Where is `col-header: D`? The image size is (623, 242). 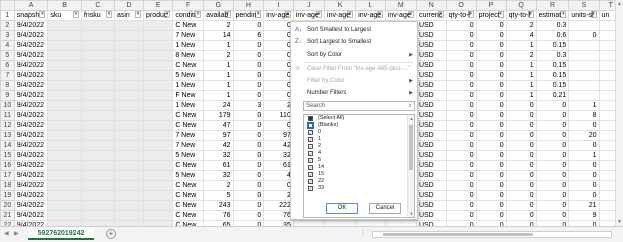
col-header: D is located at coordinates (129, 5).